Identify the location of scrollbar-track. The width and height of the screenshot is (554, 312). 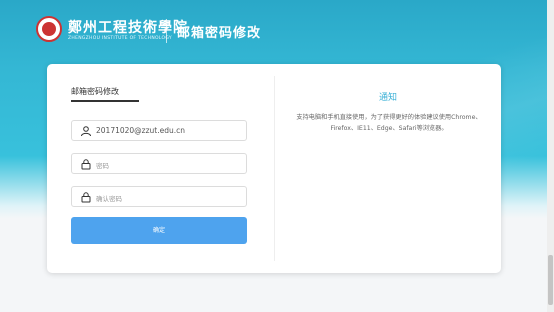
(550, 156).